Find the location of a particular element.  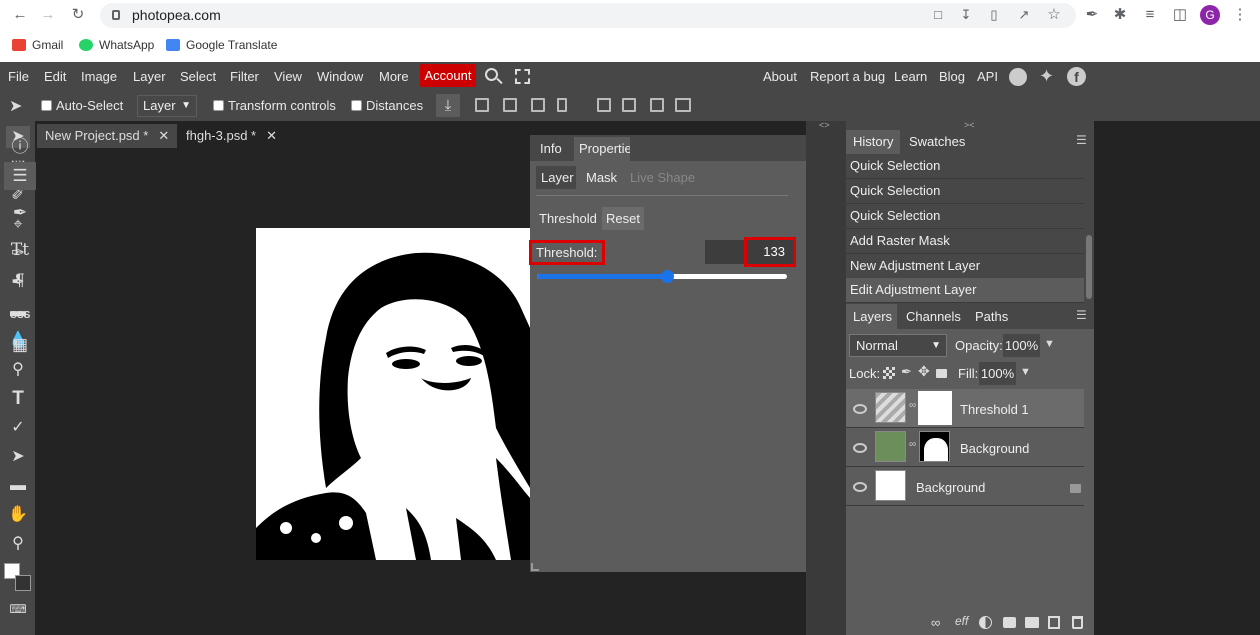

distances-checkbox: Distances is located at coordinates (387, 105).